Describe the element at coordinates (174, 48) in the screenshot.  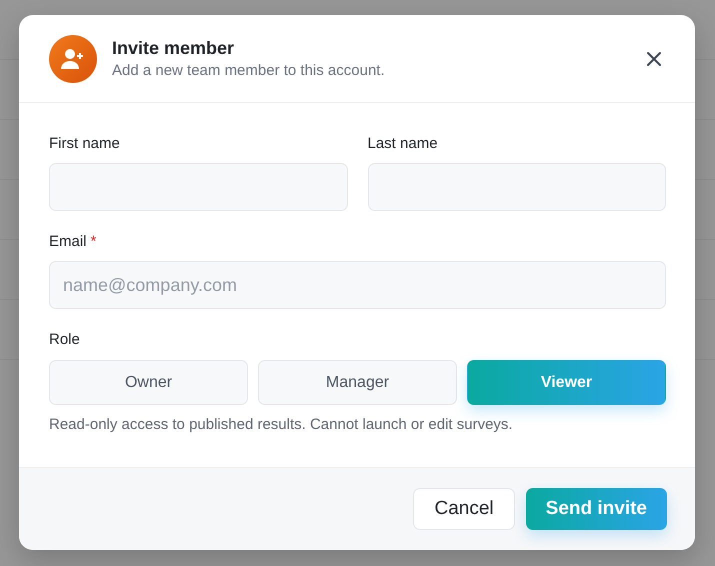
I see `dialog-title: Invite member` at that location.